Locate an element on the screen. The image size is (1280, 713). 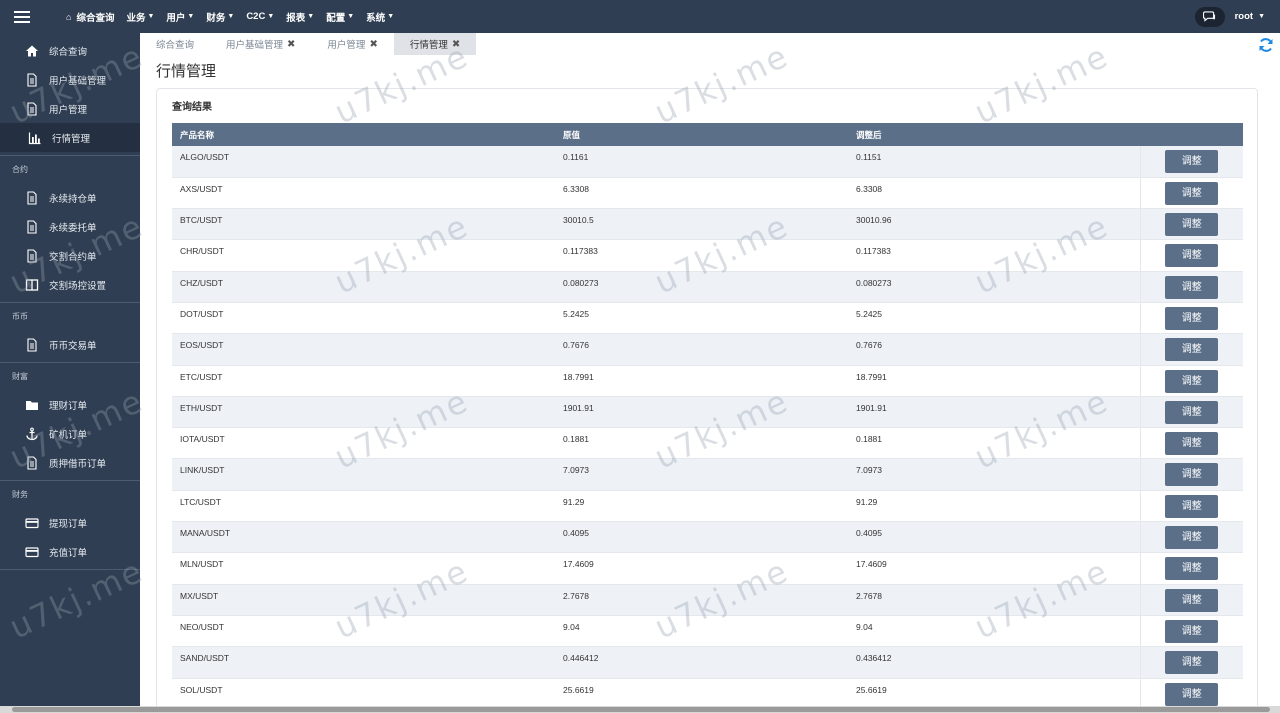
sidebar-item-group1-3: 交割场控设置 is located at coordinates (70, 284).